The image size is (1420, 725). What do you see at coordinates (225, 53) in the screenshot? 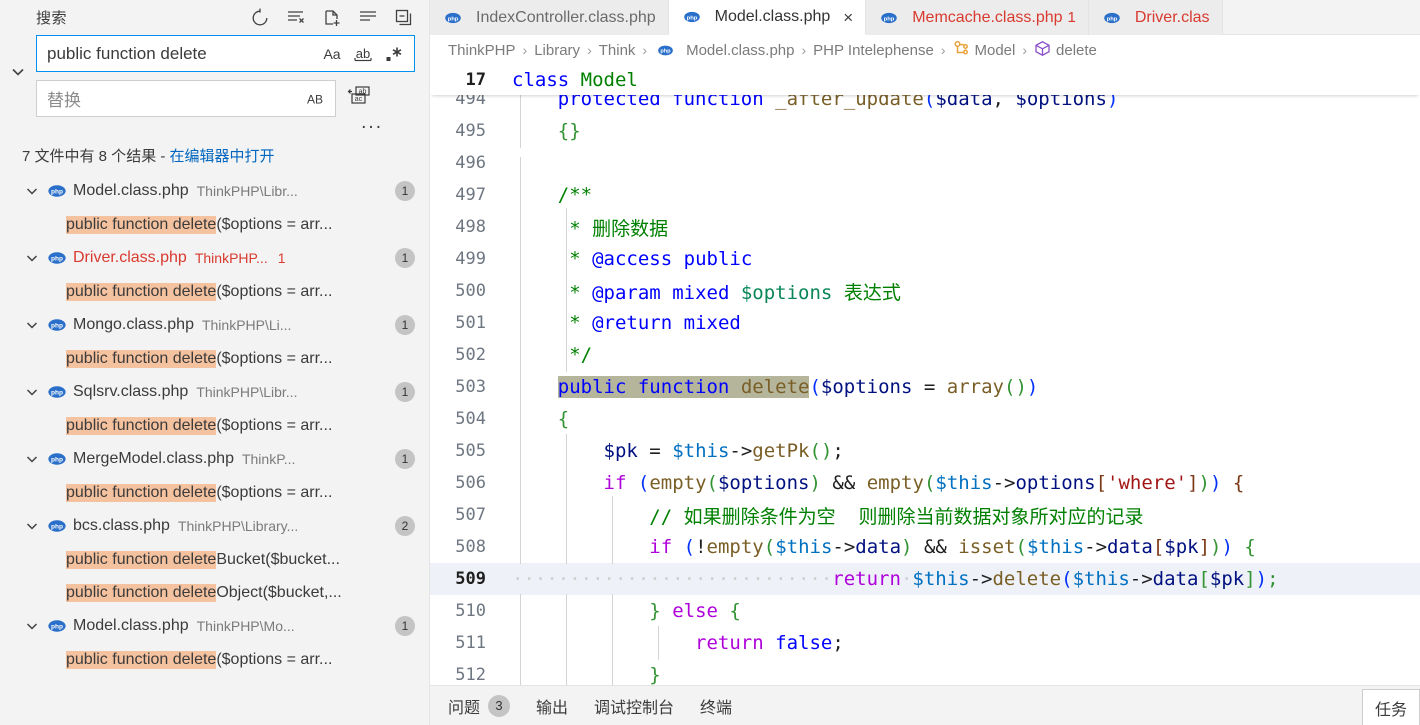
I see `search-input: public function delete Aa ab` at bounding box center [225, 53].